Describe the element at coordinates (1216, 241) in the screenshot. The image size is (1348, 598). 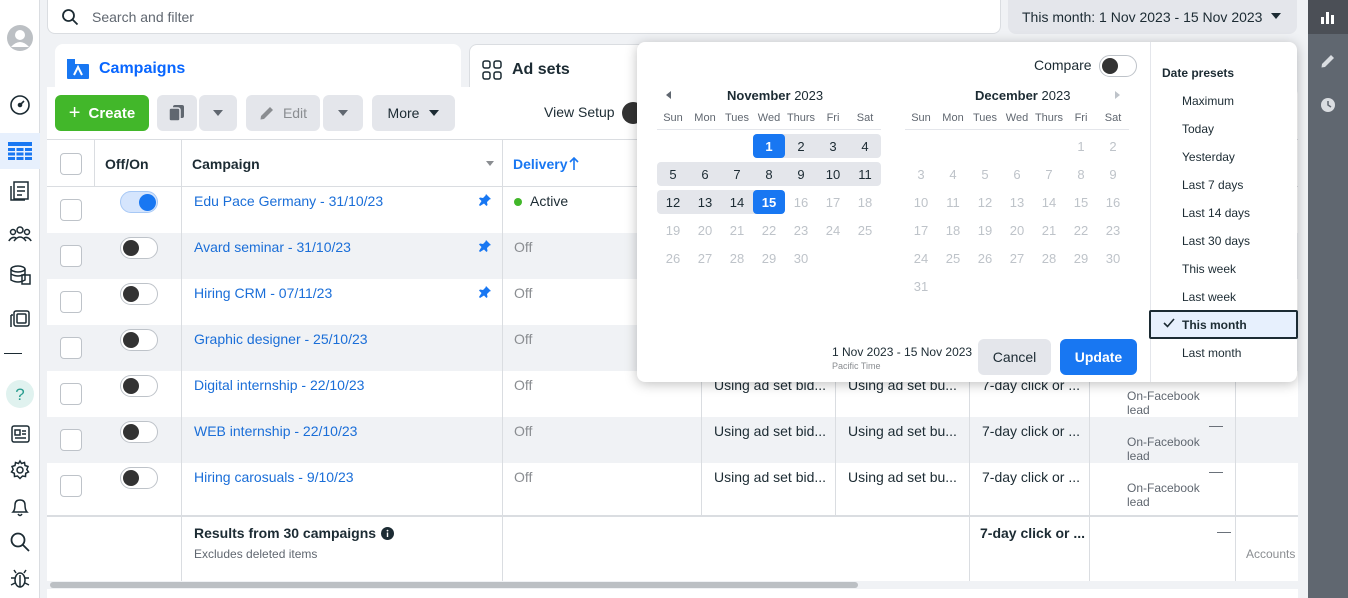
I see `date-preset-item: Last 30 days` at that location.